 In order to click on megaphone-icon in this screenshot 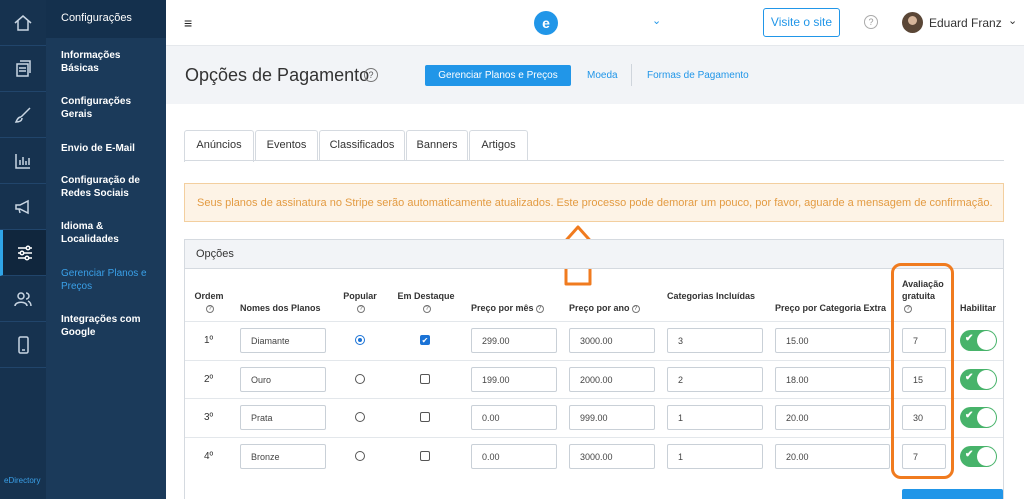, I will do `click(22, 206)`.